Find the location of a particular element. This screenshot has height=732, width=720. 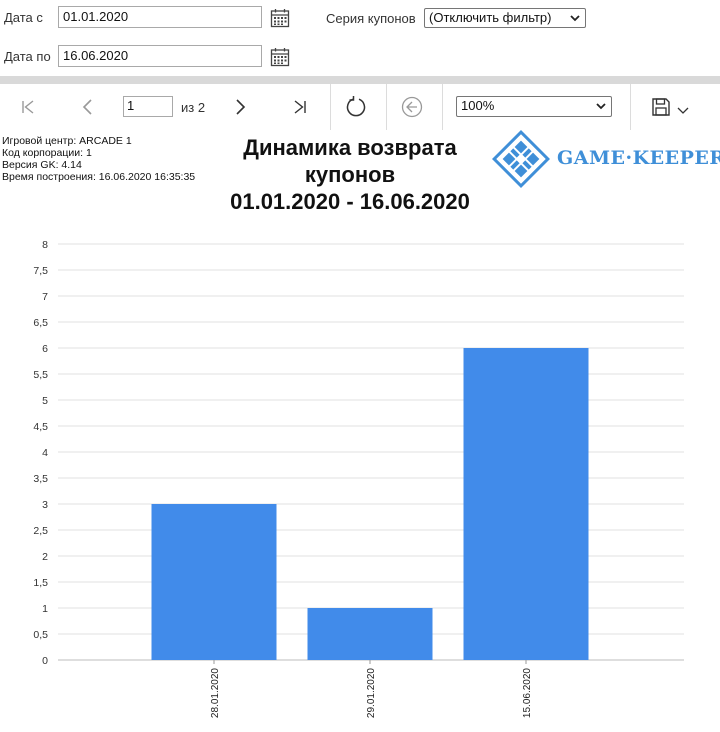

y-tick-label: 5,5 is located at coordinates (40, 375).